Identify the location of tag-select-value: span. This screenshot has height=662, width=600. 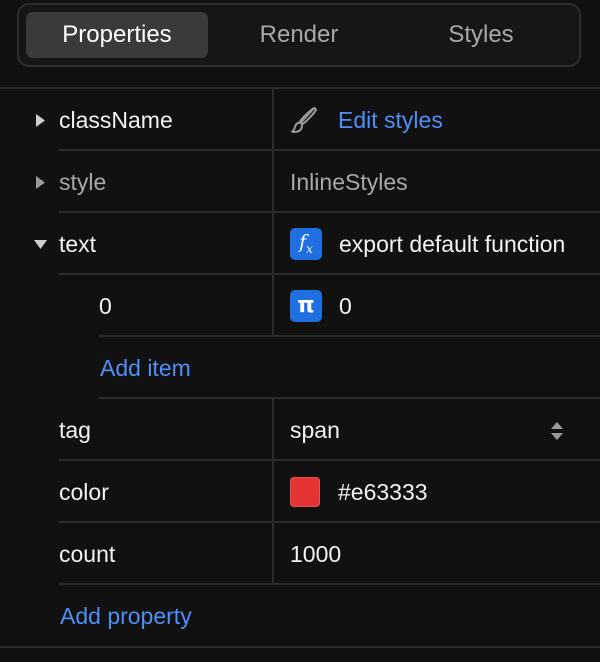
(315, 429).